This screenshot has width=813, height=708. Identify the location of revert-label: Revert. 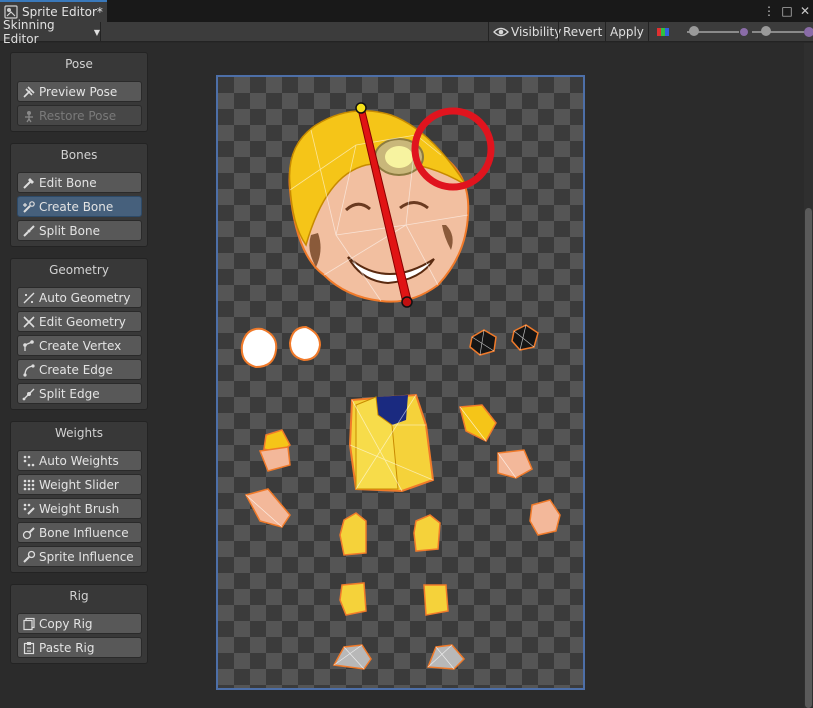
(583, 32).